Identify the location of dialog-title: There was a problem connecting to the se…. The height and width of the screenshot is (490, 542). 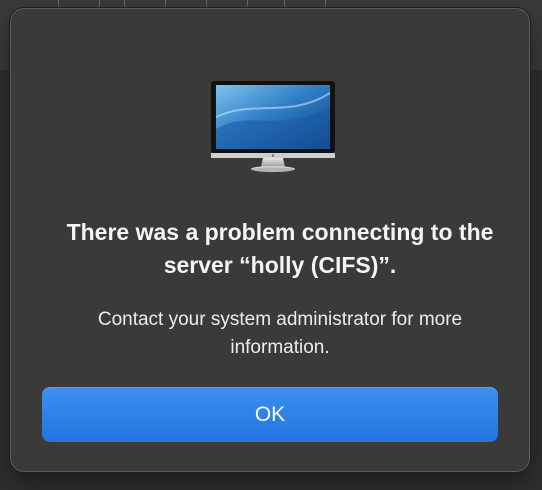
(280, 248).